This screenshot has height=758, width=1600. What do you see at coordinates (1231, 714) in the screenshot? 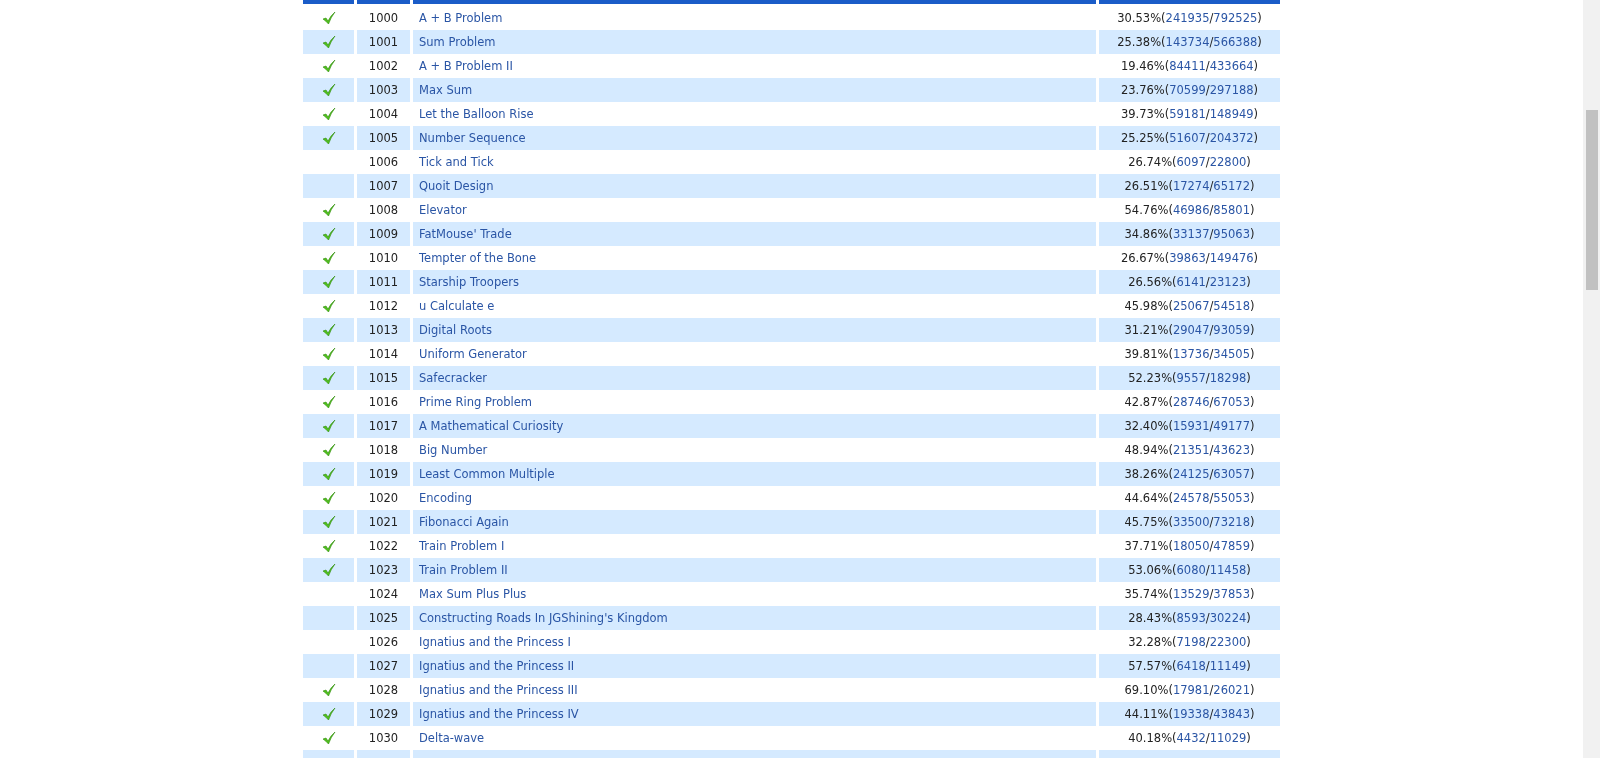
I see `submissions-link: 43843` at bounding box center [1231, 714].